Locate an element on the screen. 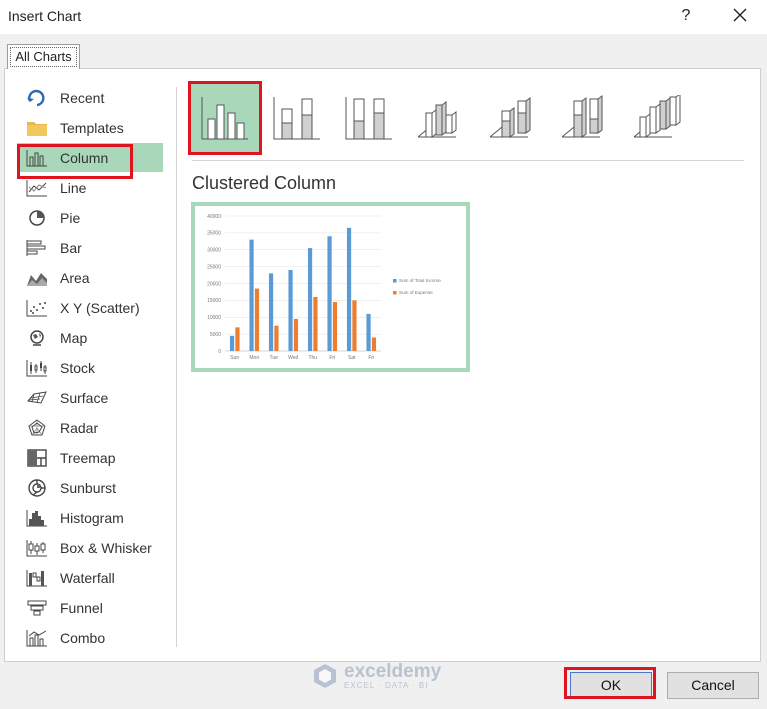 This screenshot has width=767, height=709. column-chart-icon is located at coordinates (37, 158).